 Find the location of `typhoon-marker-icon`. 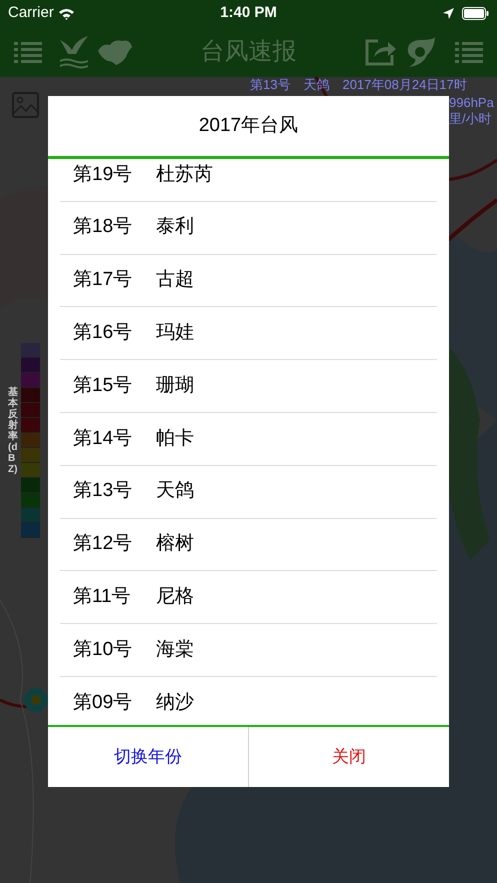

typhoon-marker-icon is located at coordinates (36, 700).